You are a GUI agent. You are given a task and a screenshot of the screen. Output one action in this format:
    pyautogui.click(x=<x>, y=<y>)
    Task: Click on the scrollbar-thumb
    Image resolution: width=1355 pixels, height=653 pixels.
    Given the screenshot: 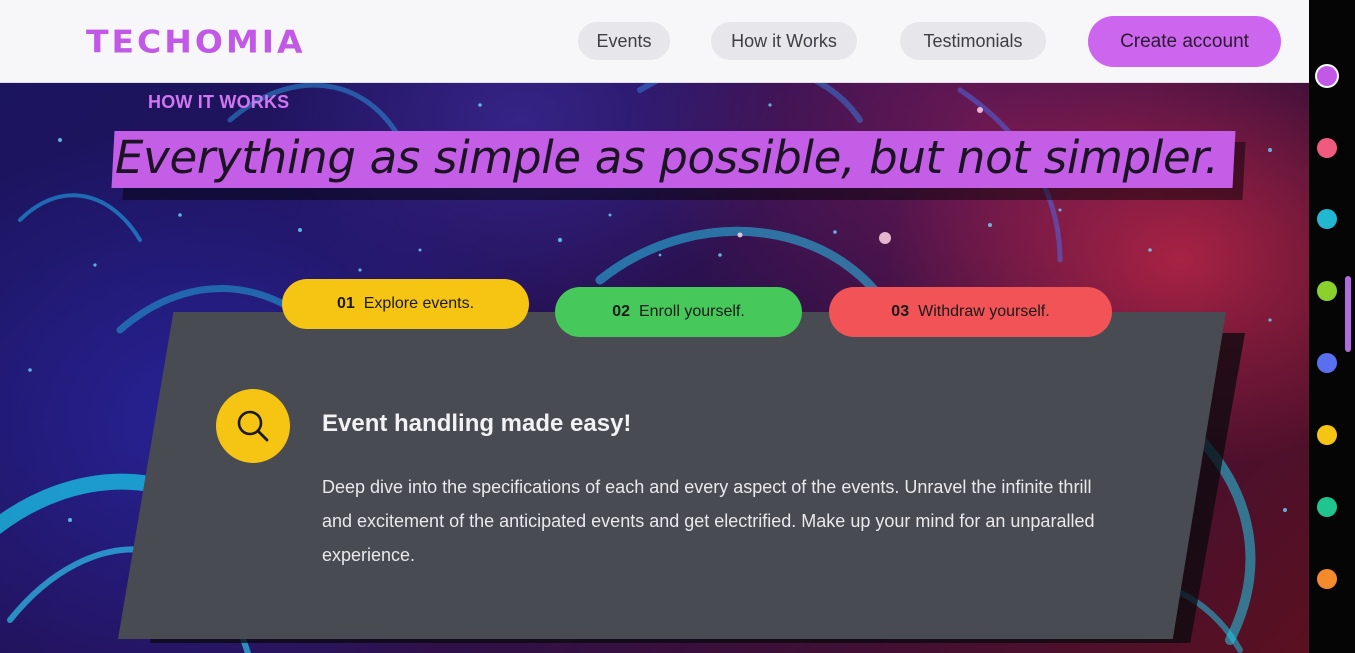 What is the action you would take?
    pyautogui.click(x=1348, y=314)
    